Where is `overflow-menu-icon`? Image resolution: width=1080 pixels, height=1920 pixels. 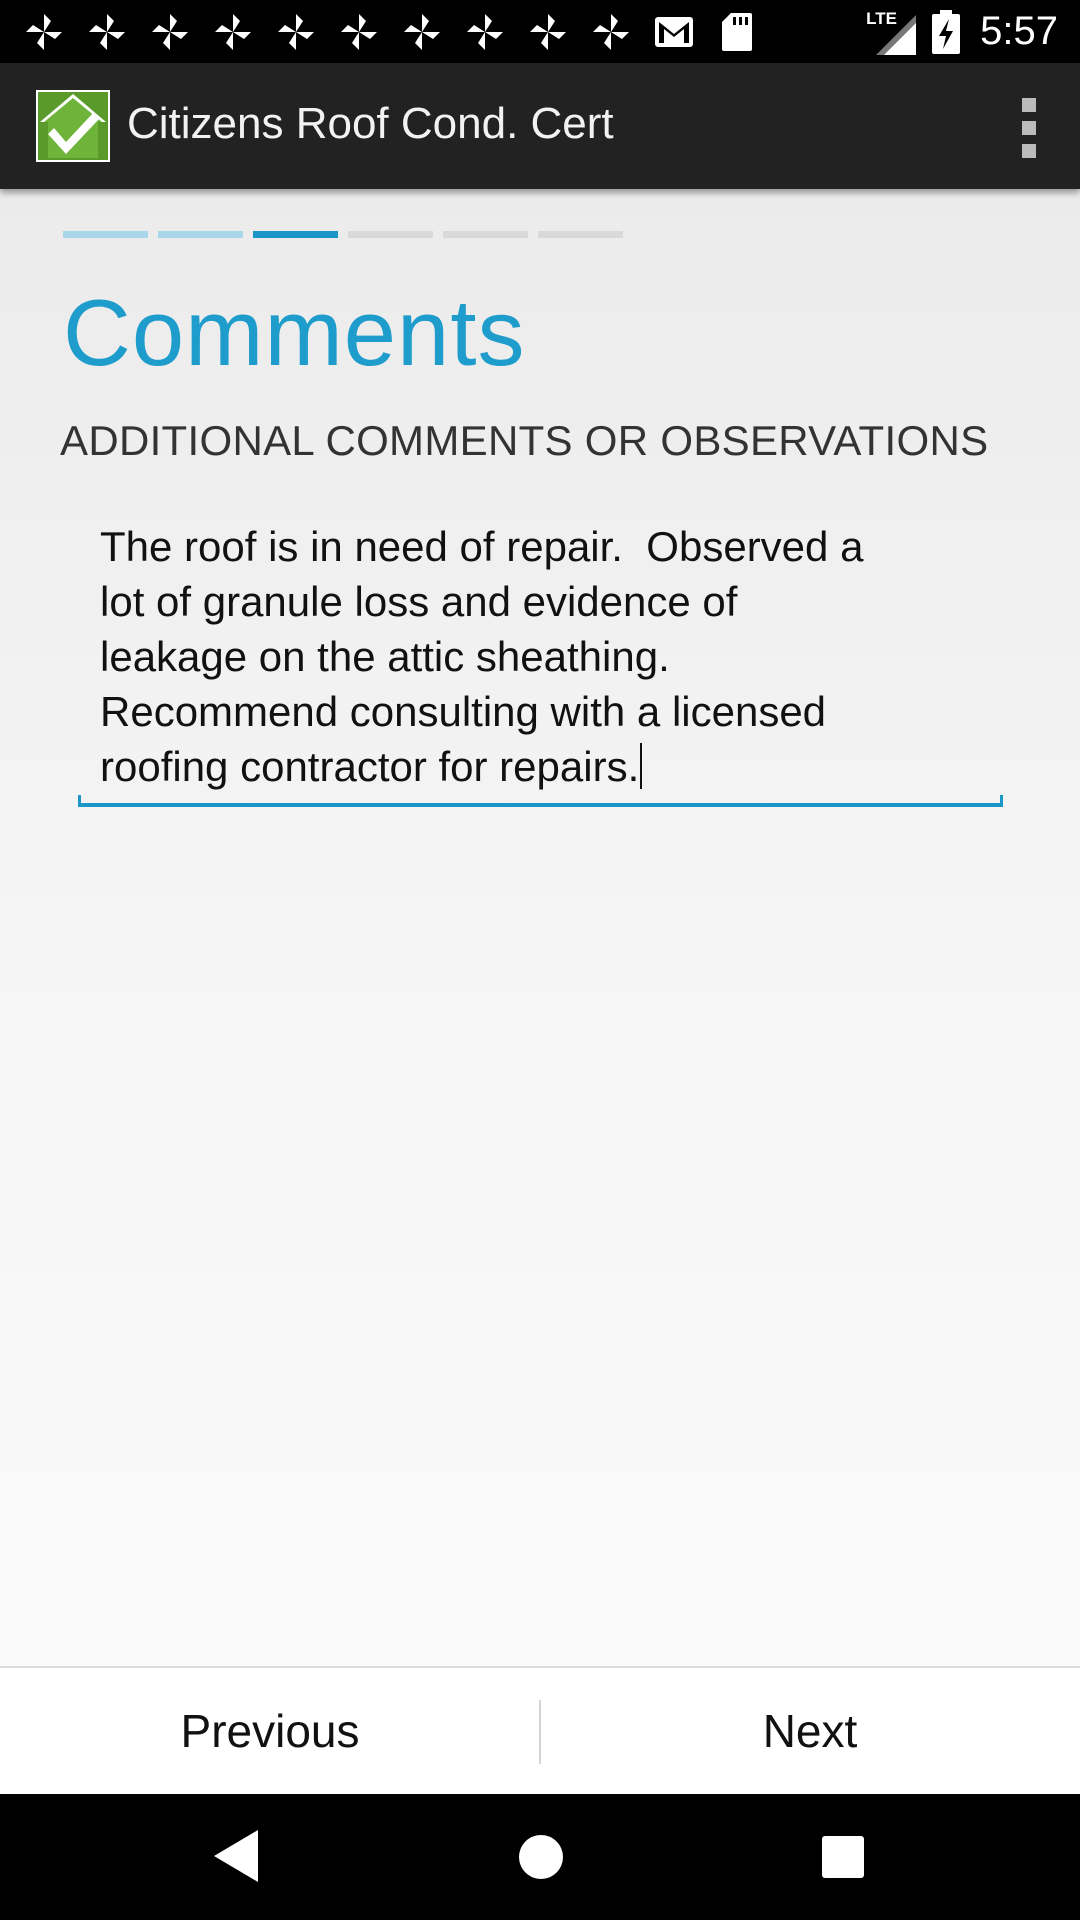
overflow-menu-icon is located at coordinates (1029, 128).